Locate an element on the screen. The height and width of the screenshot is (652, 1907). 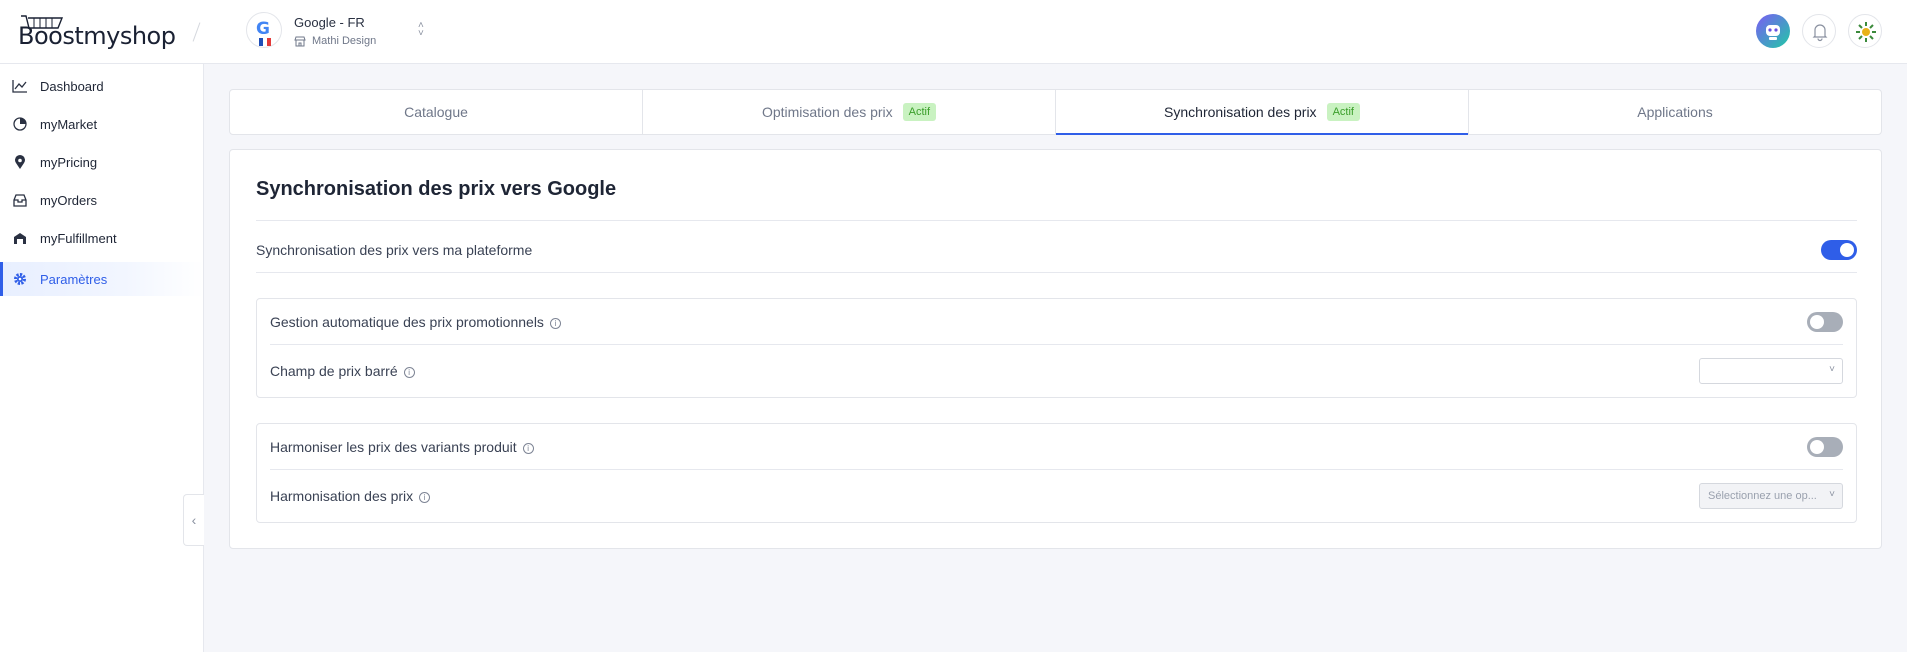
assistant-bot-button is located at coordinates (1773, 31).